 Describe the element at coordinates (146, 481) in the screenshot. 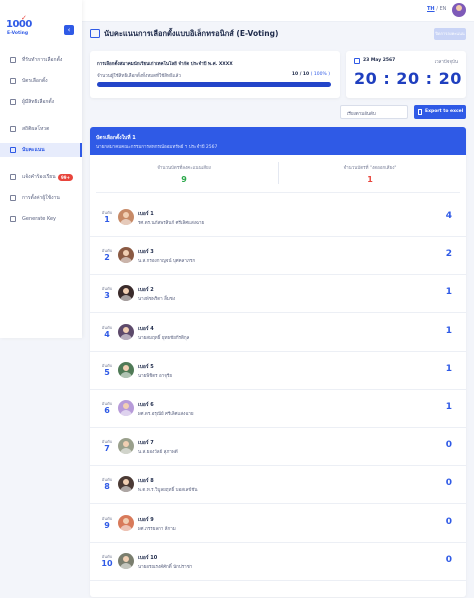

I see `candidate-number: เบอร์ 8` at that location.